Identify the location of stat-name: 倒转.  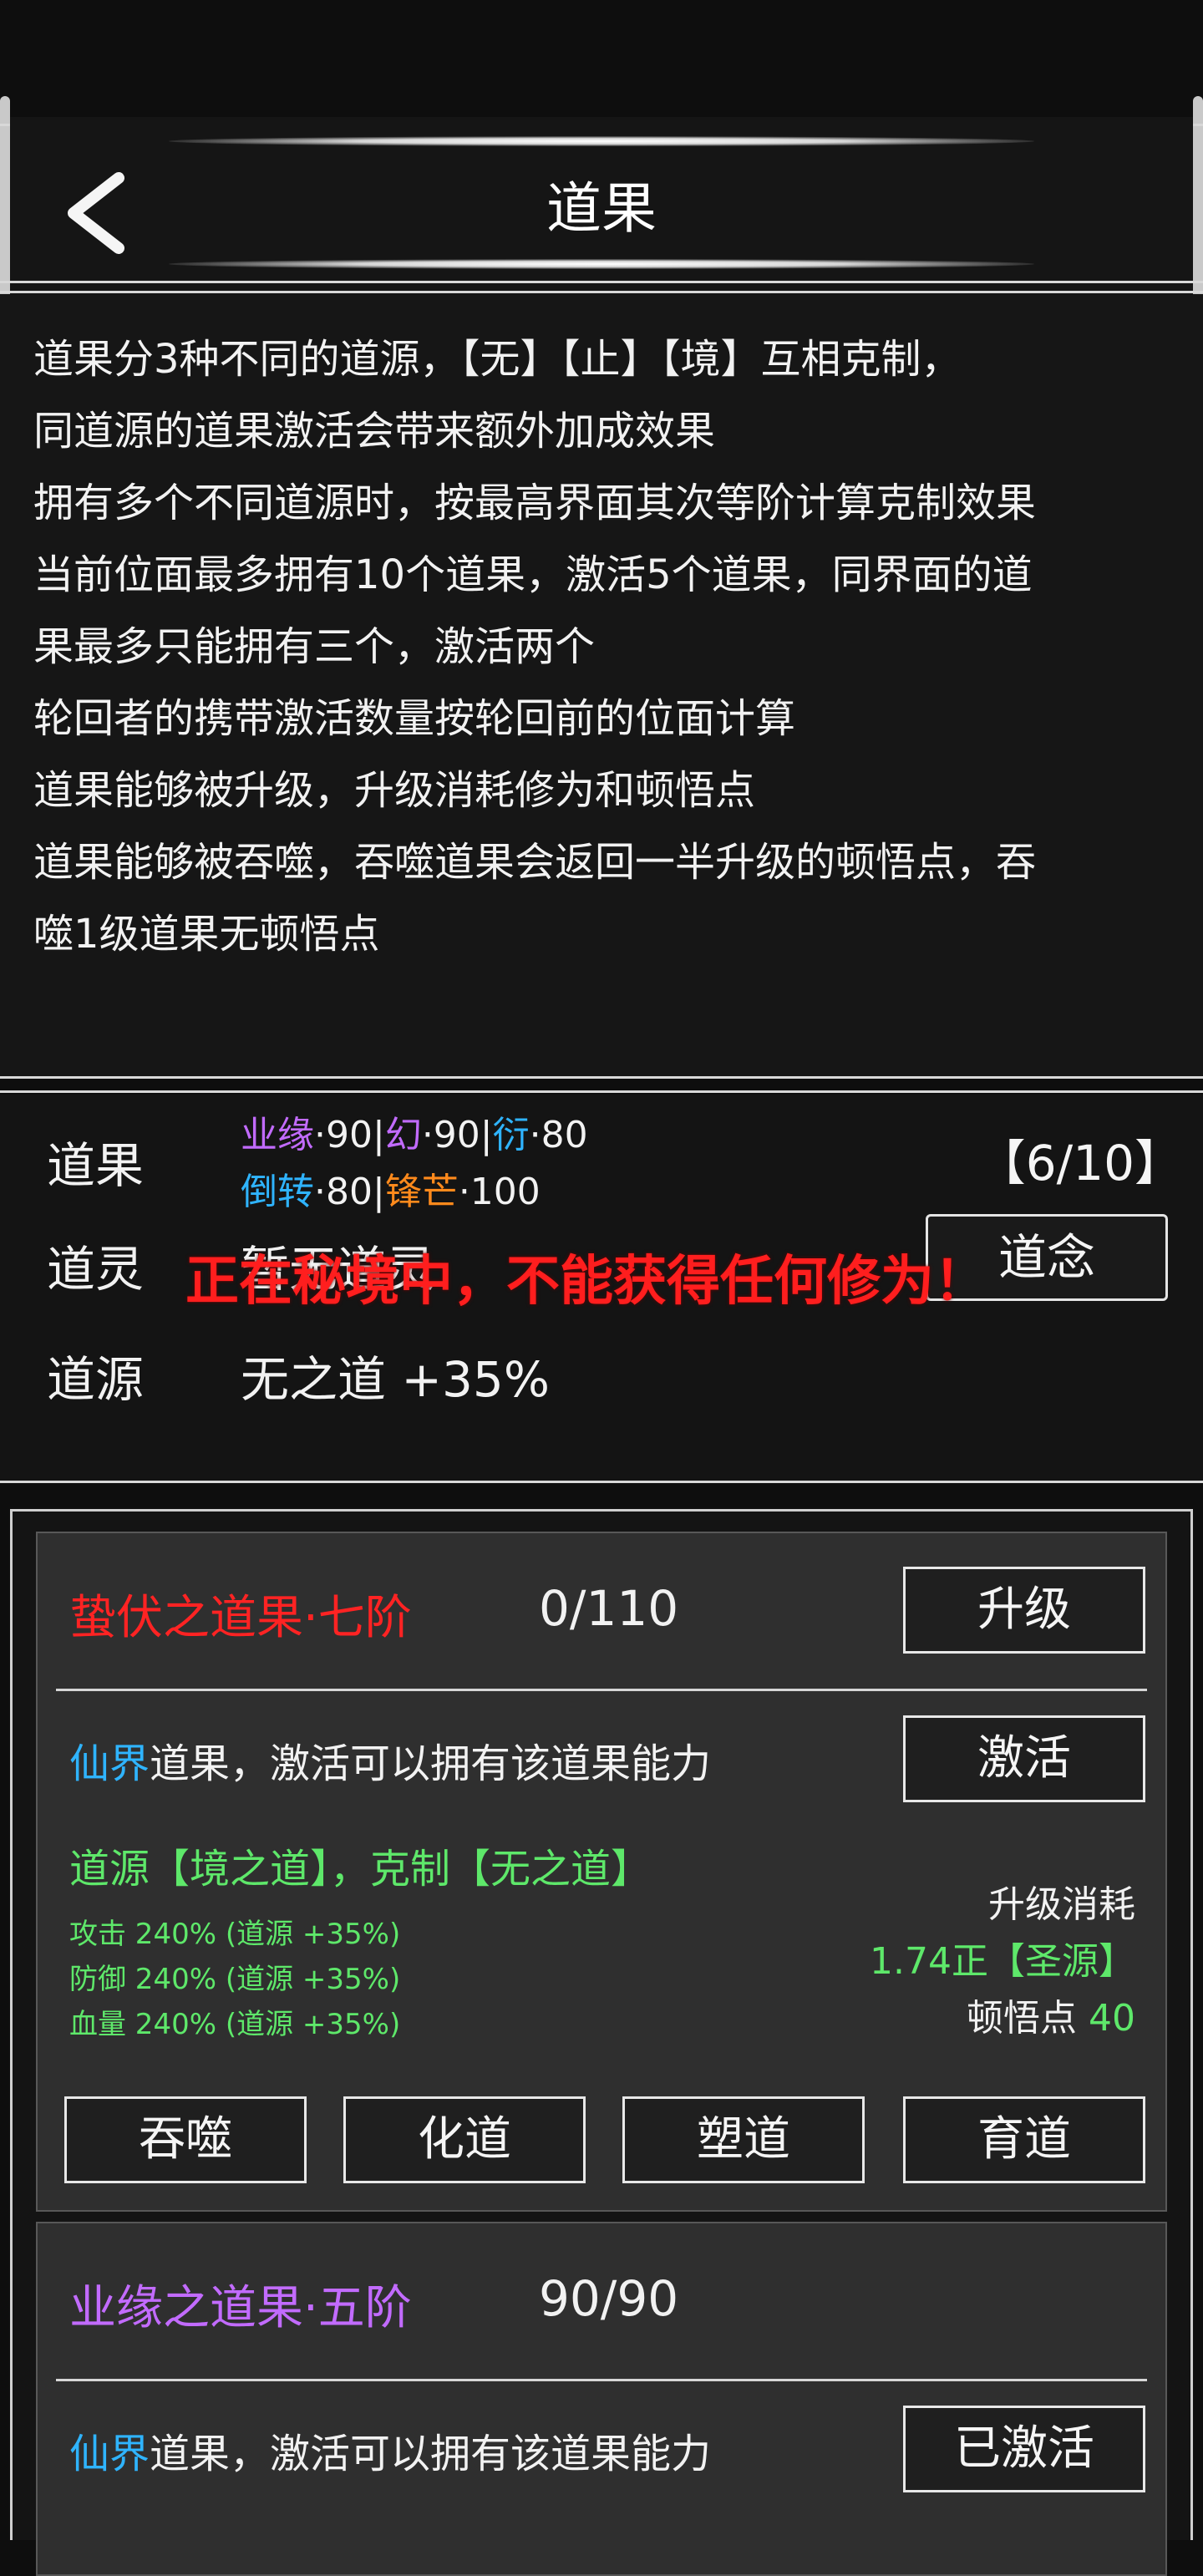
(277, 1192).